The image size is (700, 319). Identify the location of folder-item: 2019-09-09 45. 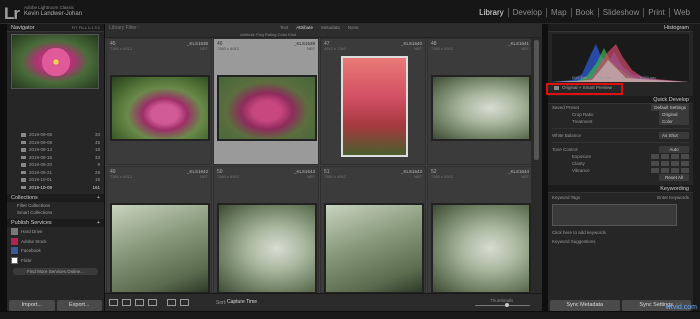
(55, 143).